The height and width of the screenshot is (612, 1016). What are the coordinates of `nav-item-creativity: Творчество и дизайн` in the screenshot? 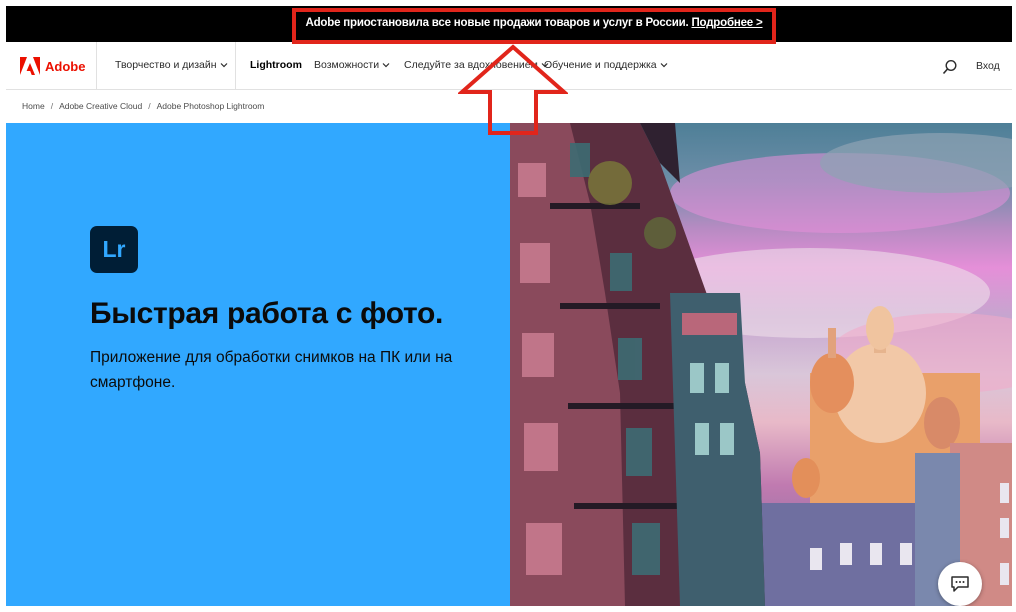 It's located at (171, 65).